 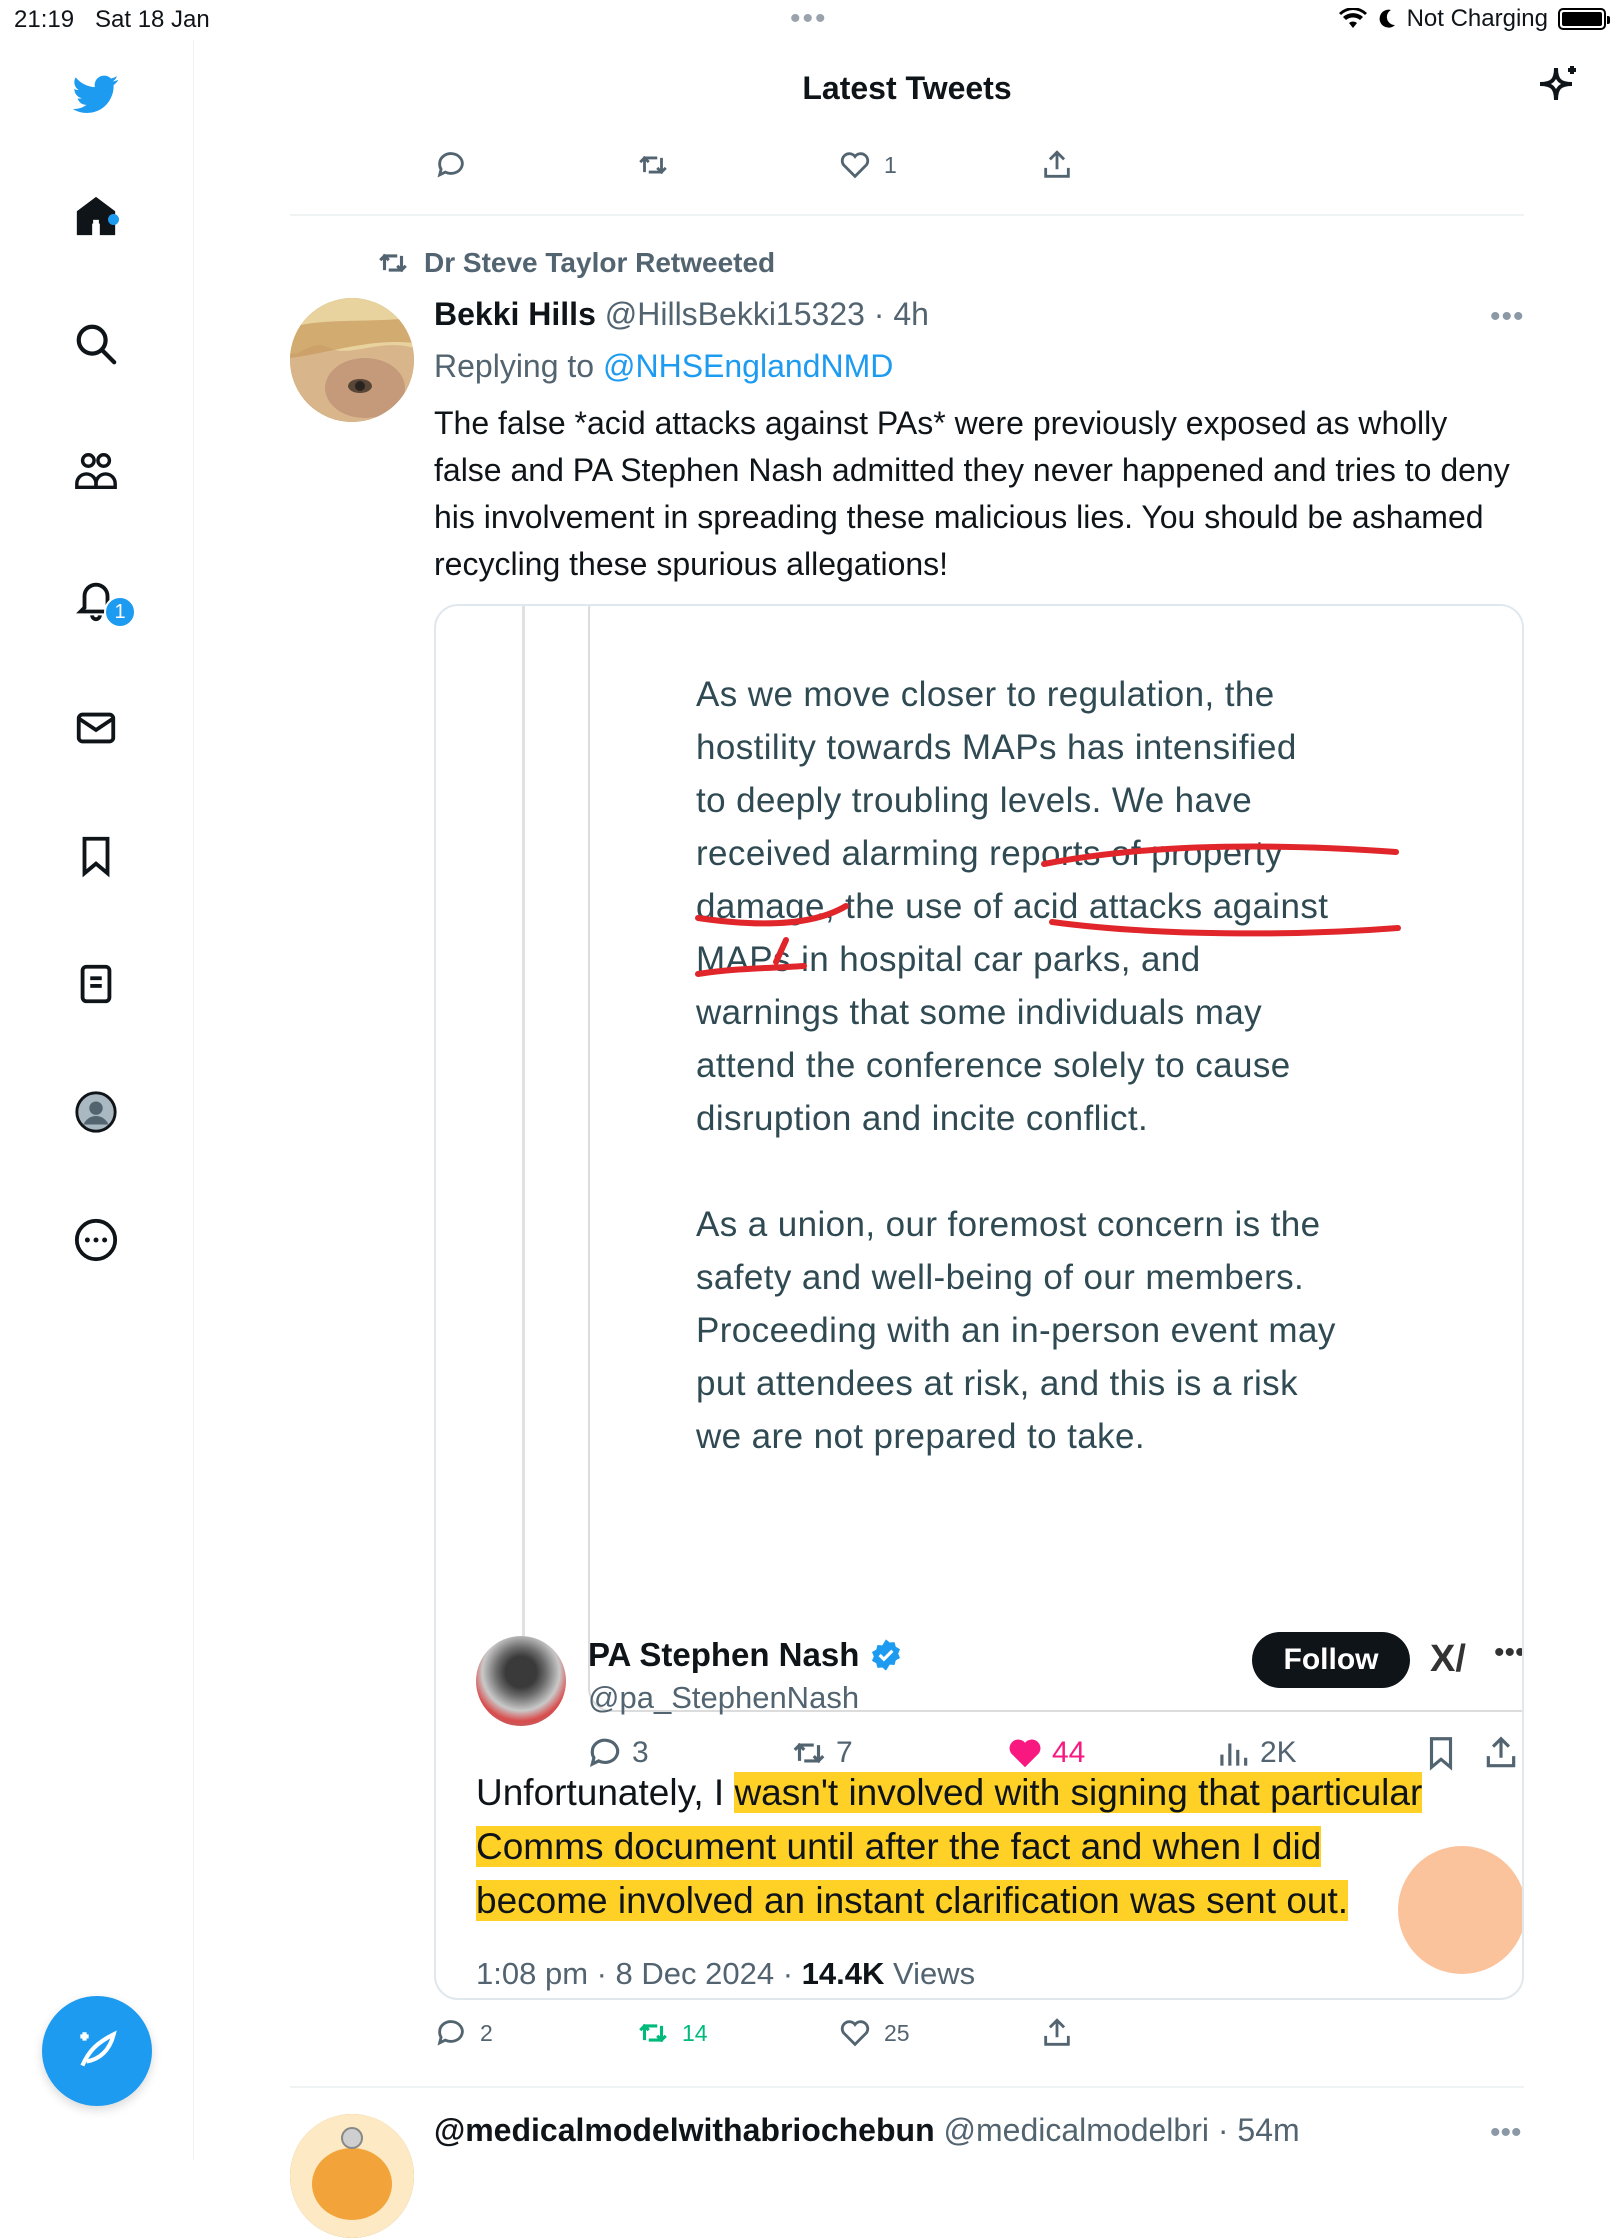 I want to click on author-name: Bekki Hills, so click(x=515, y=314).